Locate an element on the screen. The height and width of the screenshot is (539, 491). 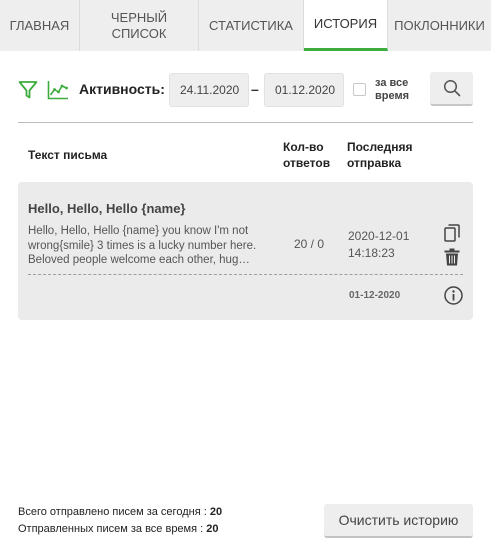
tab-statistics: СТАТИСТИКА is located at coordinates (251, 25).